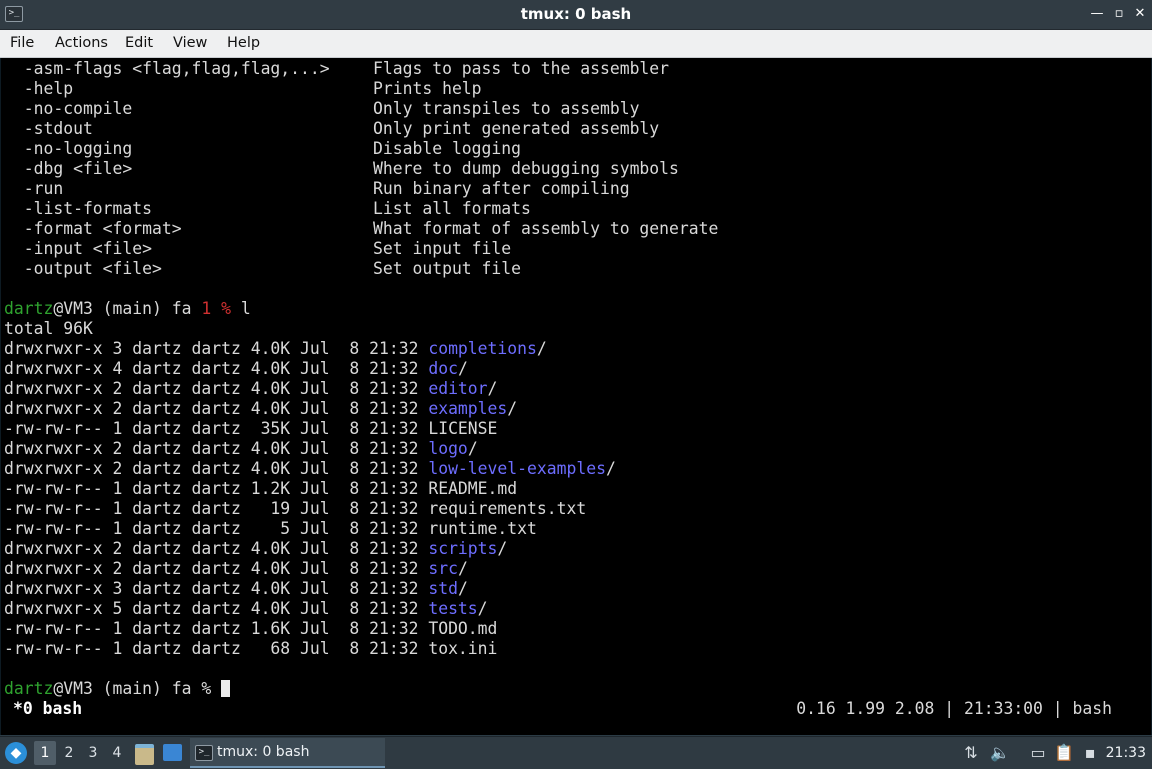 This screenshot has width=1152, height=769. Describe the element at coordinates (117, 753) in the screenshot. I see `workspace-4: 4` at that location.